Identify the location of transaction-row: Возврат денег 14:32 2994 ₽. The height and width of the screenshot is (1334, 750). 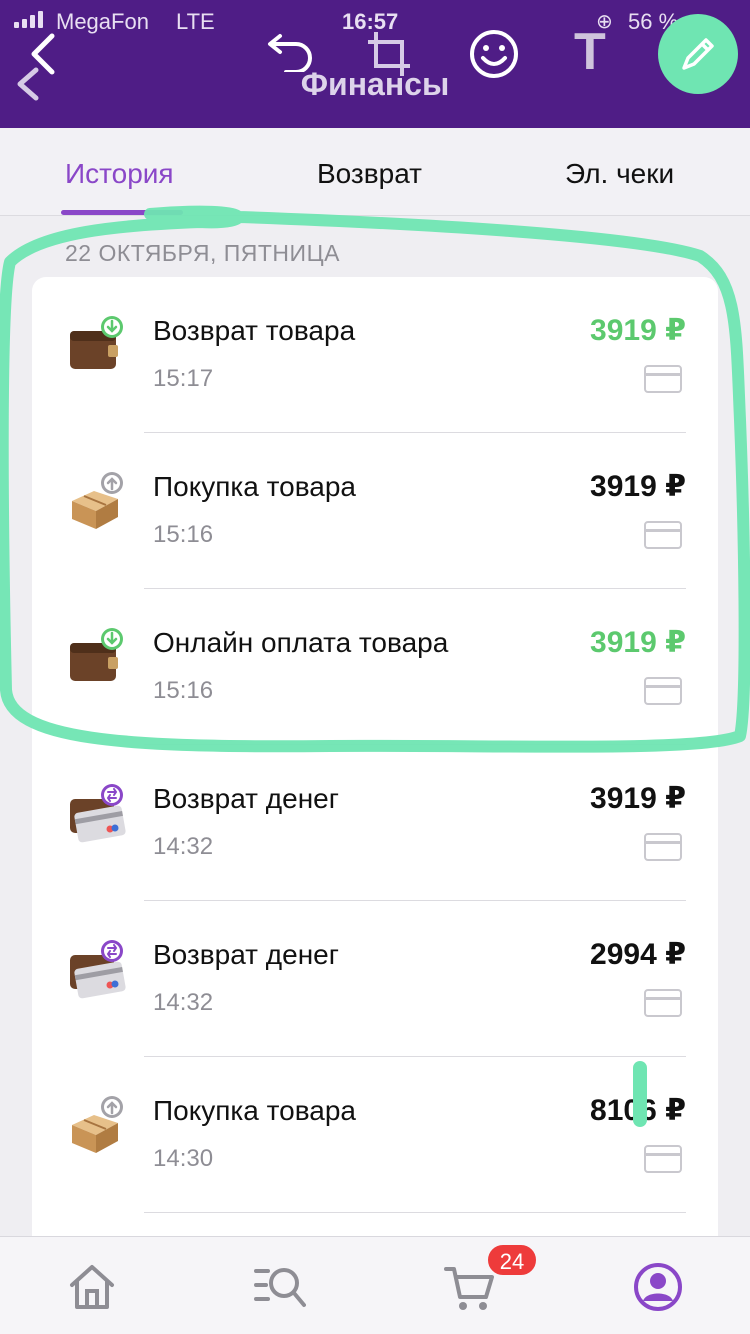
(375, 979).